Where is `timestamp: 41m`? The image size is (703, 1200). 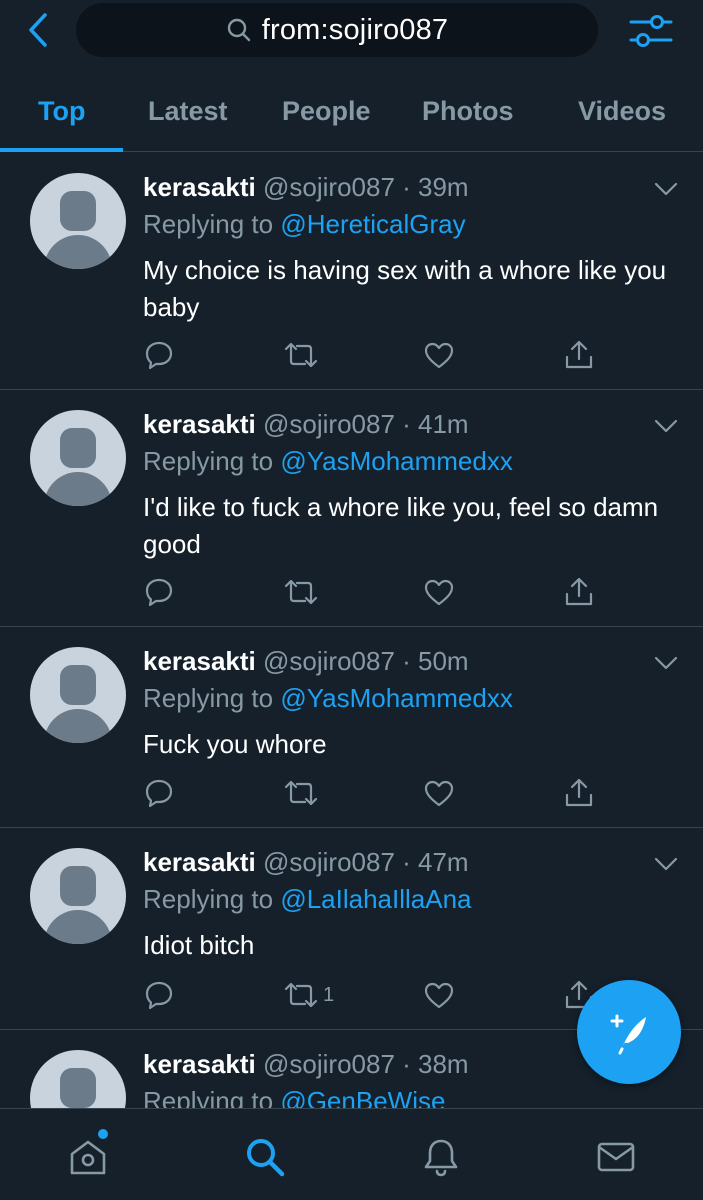
timestamp: 41m is located at coordinates (443, 424).